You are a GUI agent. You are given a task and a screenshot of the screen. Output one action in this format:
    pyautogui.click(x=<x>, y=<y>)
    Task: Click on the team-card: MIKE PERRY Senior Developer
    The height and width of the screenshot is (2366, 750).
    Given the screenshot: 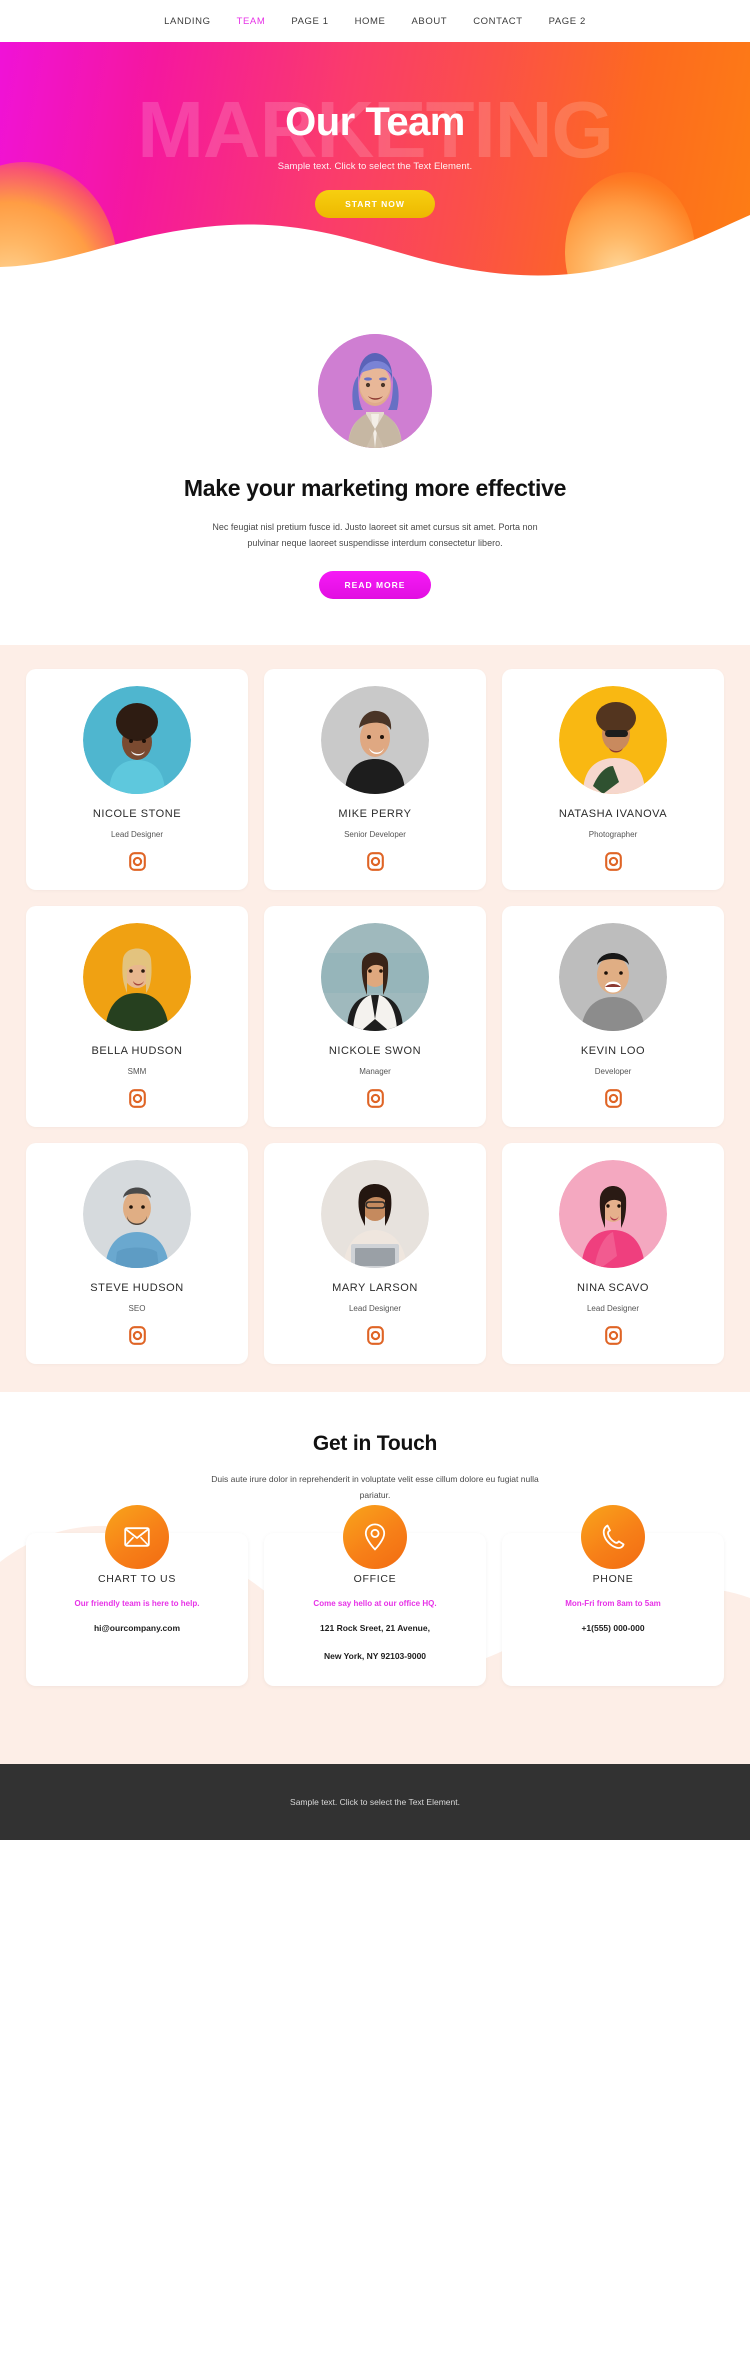 What is the action you would take?
    pyautogui.click(x=375, y=780)
    